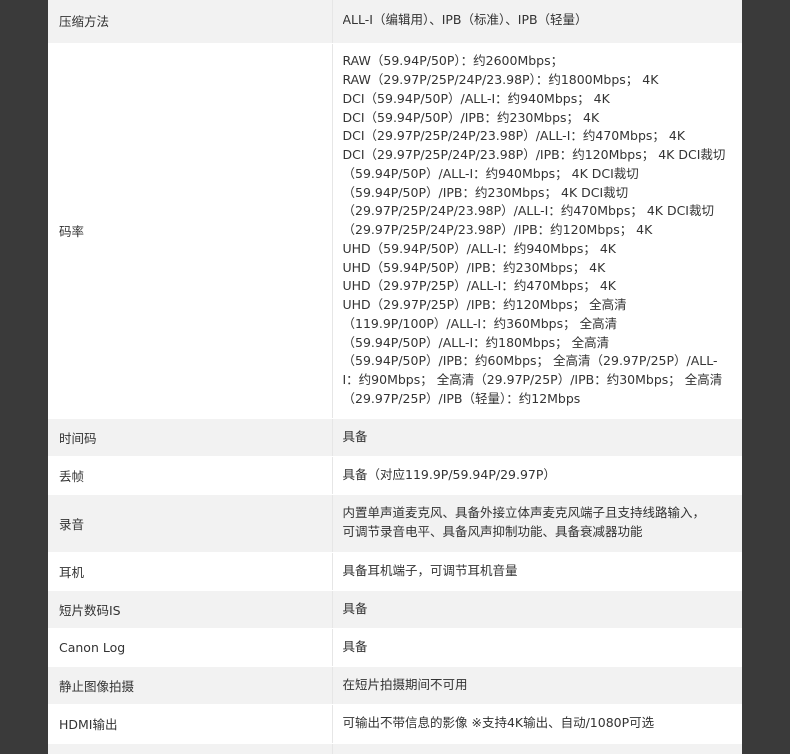  I want to click on spec-label: 短片数码IS, so click(190, 609).